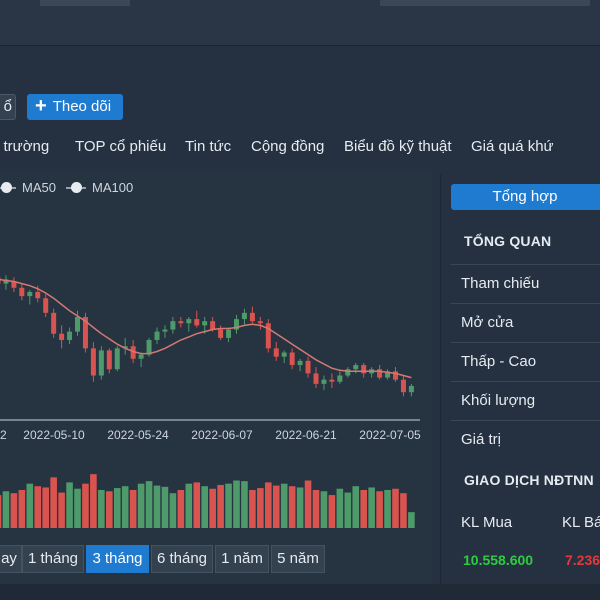 The width and height of the screenshot is (600, 600). Describe the element at coordinates (512, 146) in the screenshot. I see `tab-price-history: Giá quá khứ` at that location.